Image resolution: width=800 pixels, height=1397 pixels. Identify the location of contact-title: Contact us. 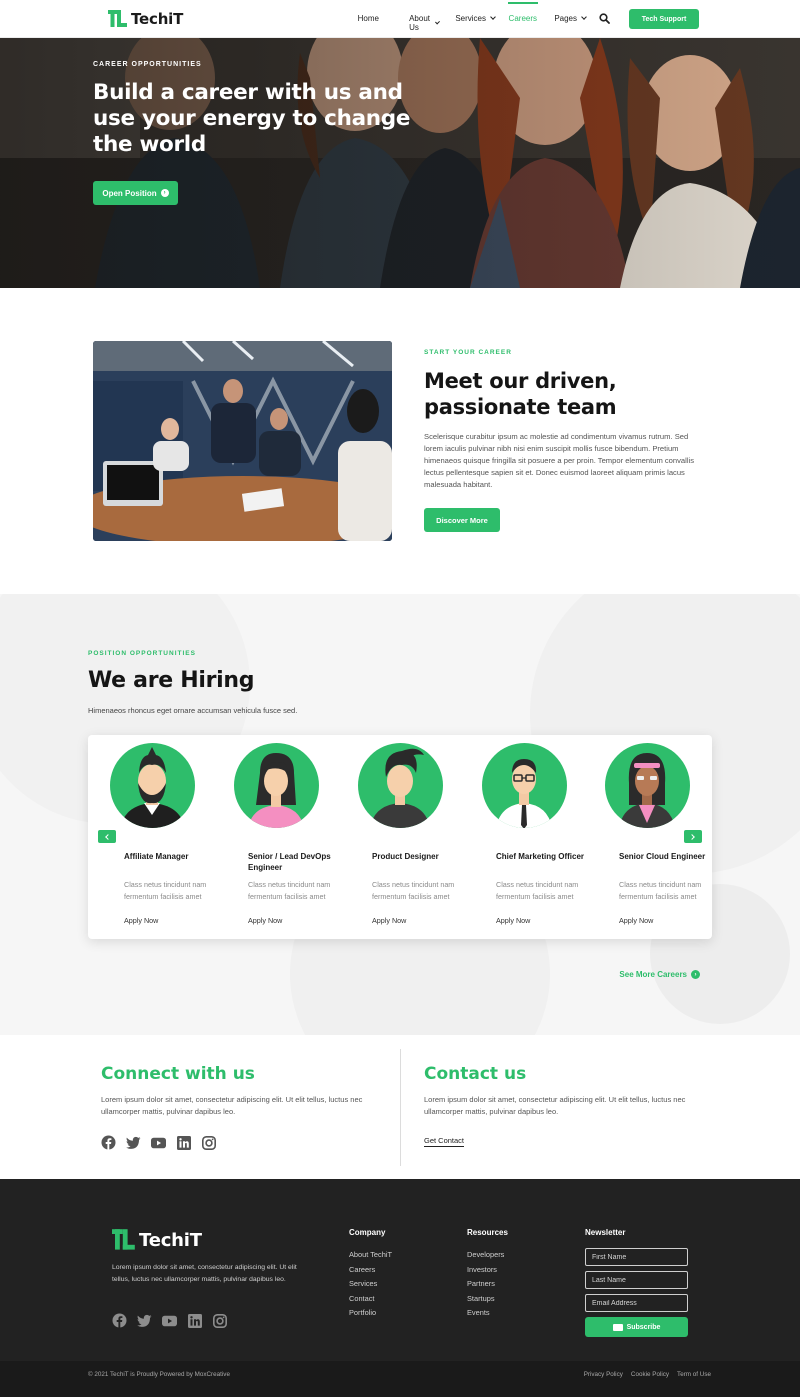
(475, 1074).